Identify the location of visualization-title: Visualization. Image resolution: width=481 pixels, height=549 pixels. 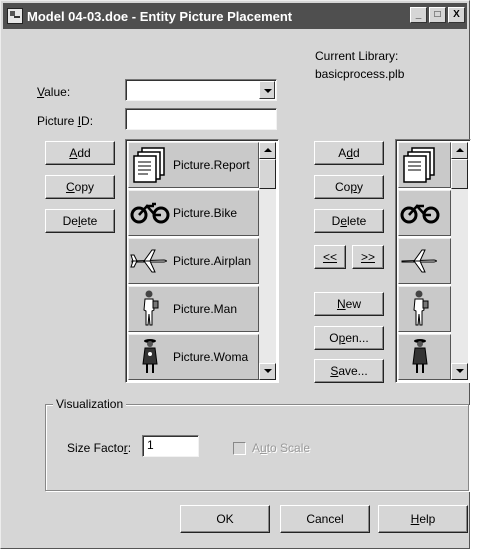
(90, 404).